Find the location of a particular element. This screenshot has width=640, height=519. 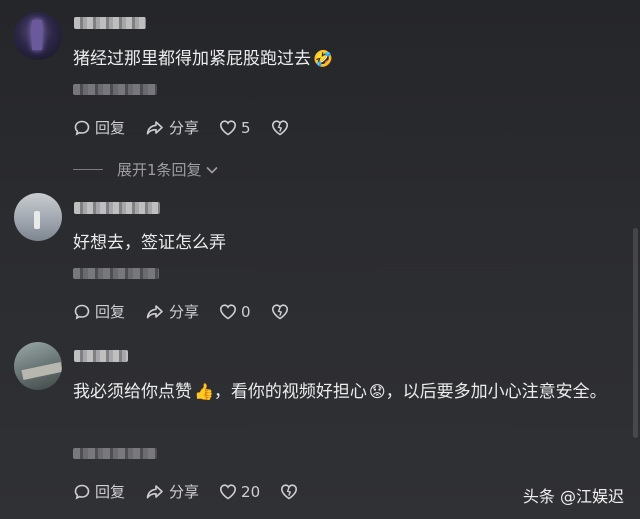

comment-actions: 回复 分享 20 is located at coordinates (195, 491).